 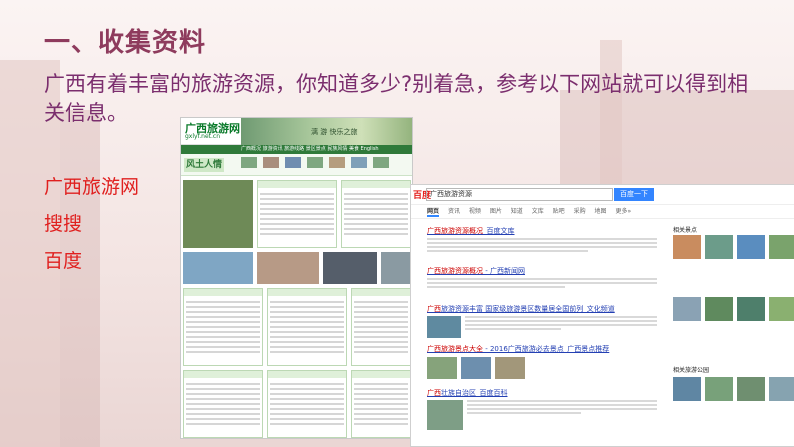 What do you see at coordinates (546, 349) in the screenshot?
I see `result-title: - 2016广西旅游必去景点_广西景点推荐` at bounding box center [546, 349].